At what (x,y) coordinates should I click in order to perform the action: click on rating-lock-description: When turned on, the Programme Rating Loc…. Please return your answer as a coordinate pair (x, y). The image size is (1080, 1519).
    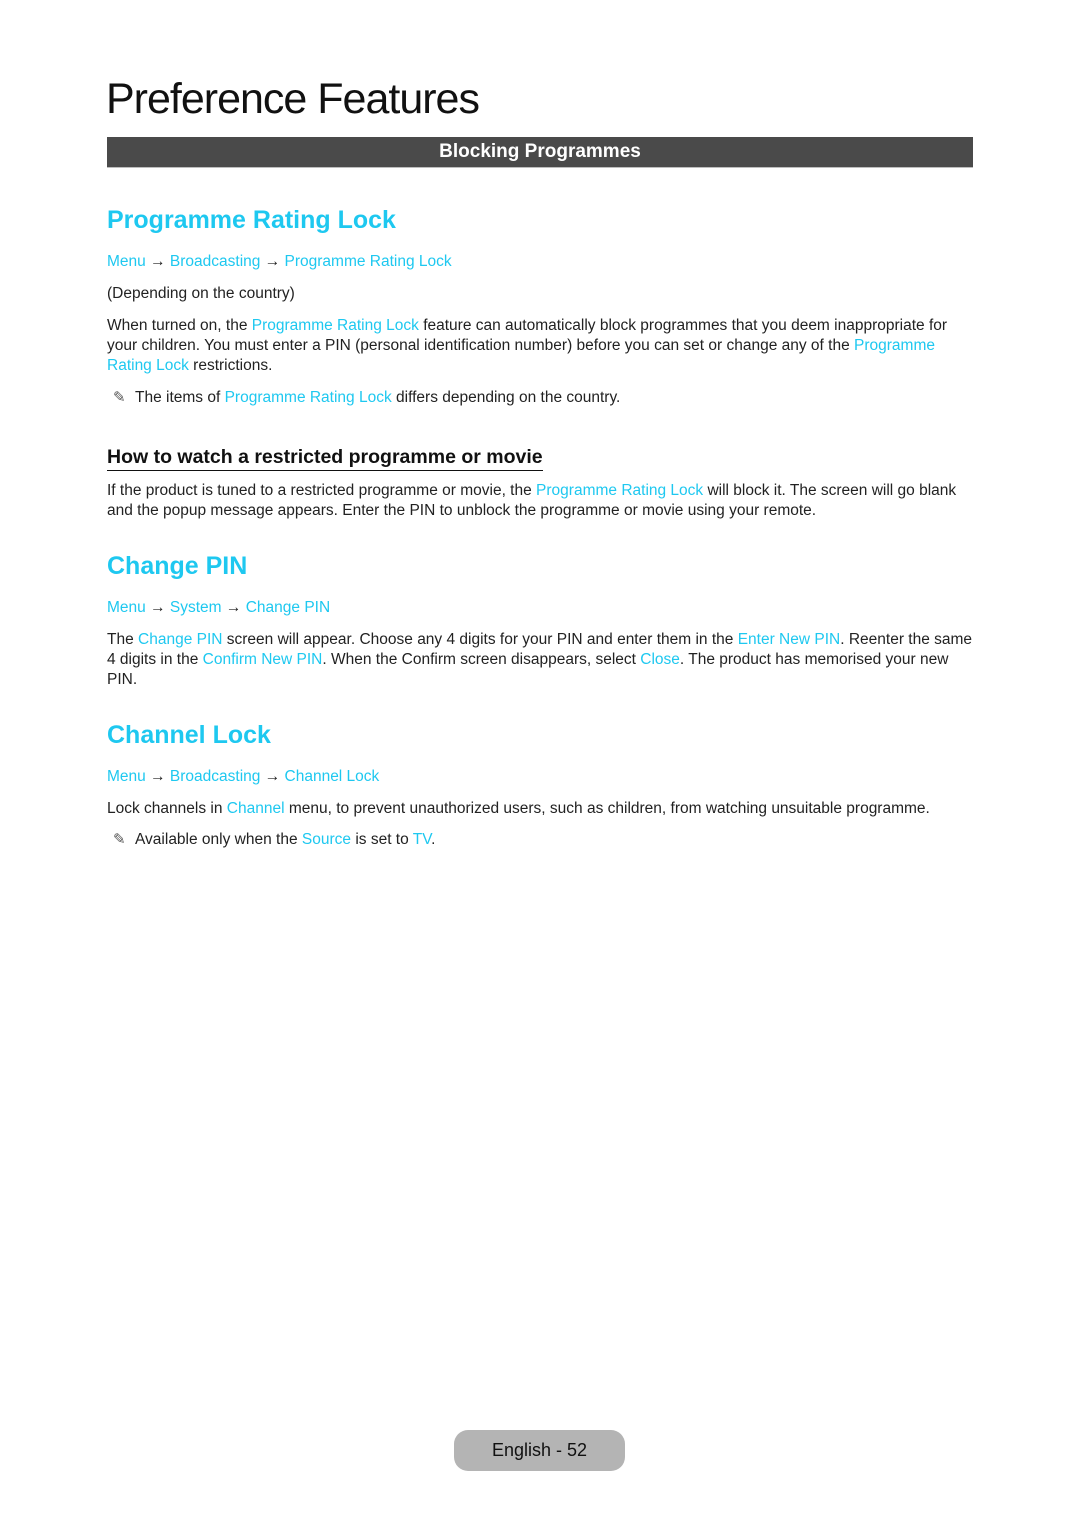
    Looking at the image, I should click on (540, 346).